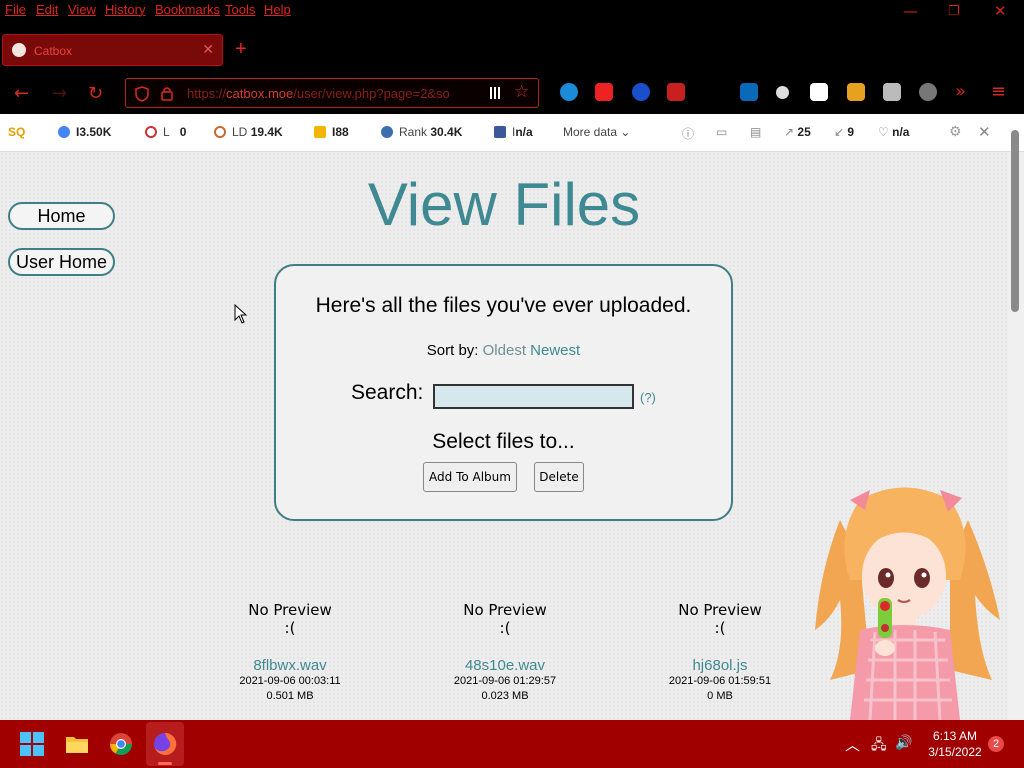  Describe the element at coordinates (165, 744) in the screenshot. I see `firefox-icon` at that location.